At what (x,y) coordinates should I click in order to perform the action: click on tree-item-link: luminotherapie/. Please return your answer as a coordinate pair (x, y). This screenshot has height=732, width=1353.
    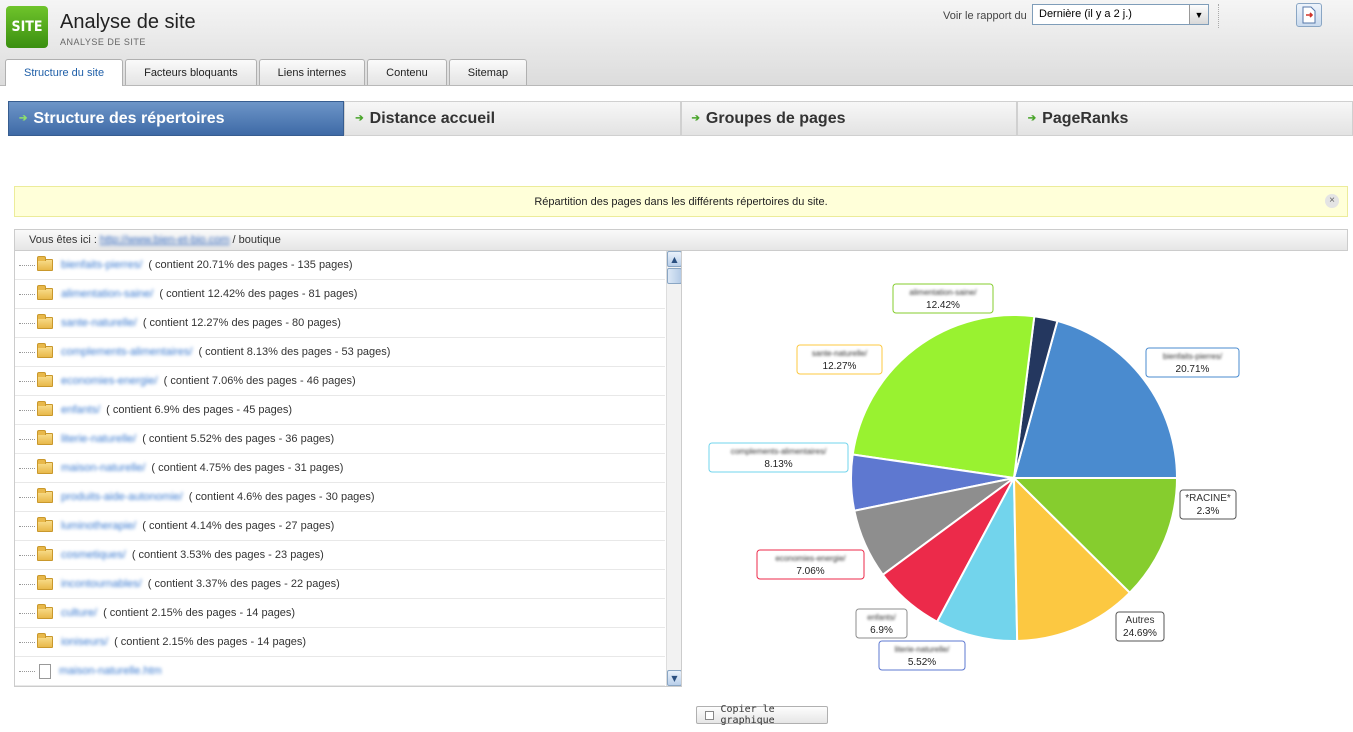
    Looking at the image, I should click on (98, 526).